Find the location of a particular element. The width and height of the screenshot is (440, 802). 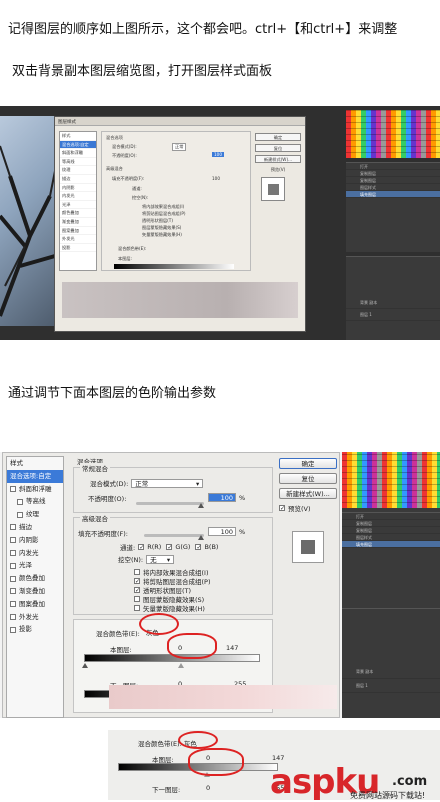

opt-small: 图层蒙版隐藏效果(S) is located at coordinates (161, 228).